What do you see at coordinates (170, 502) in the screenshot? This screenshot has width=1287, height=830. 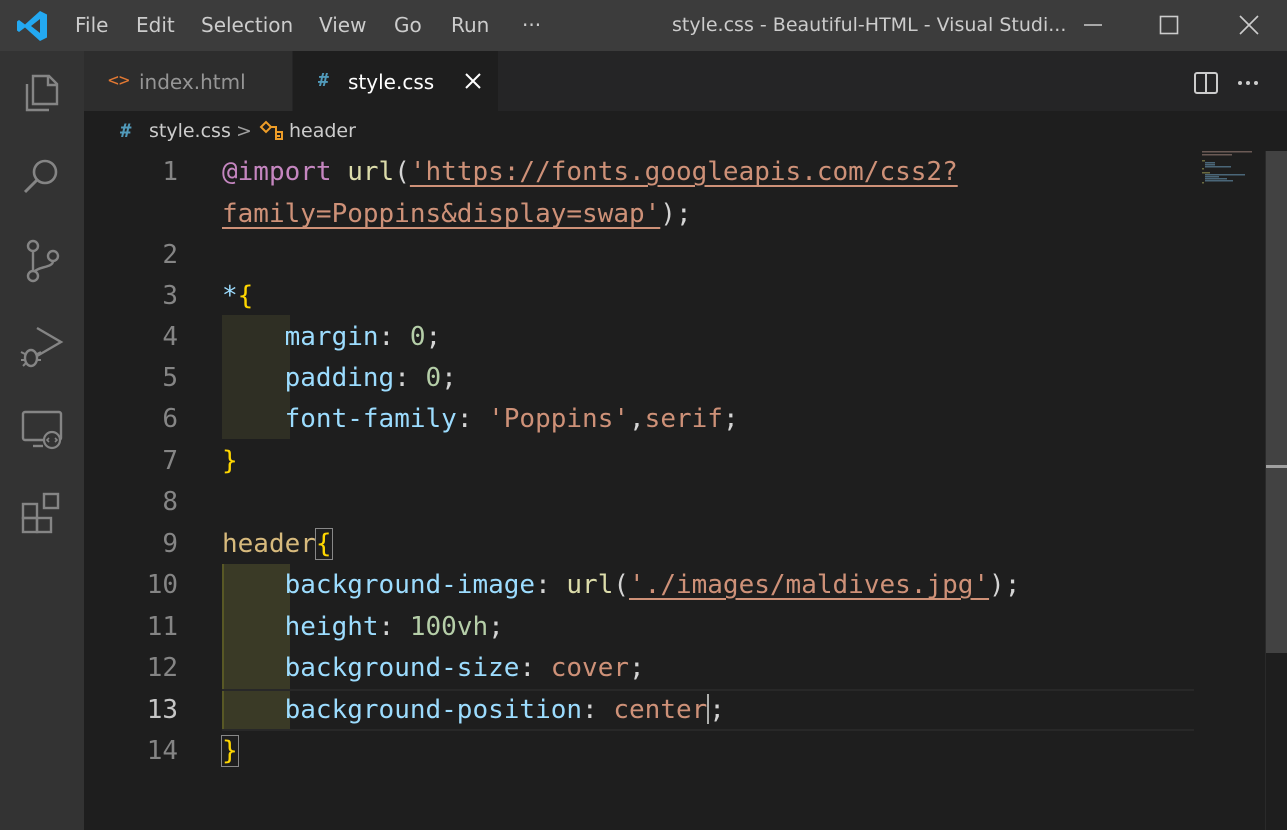 I see `line-number: 8` at bounding box center [170, 502].